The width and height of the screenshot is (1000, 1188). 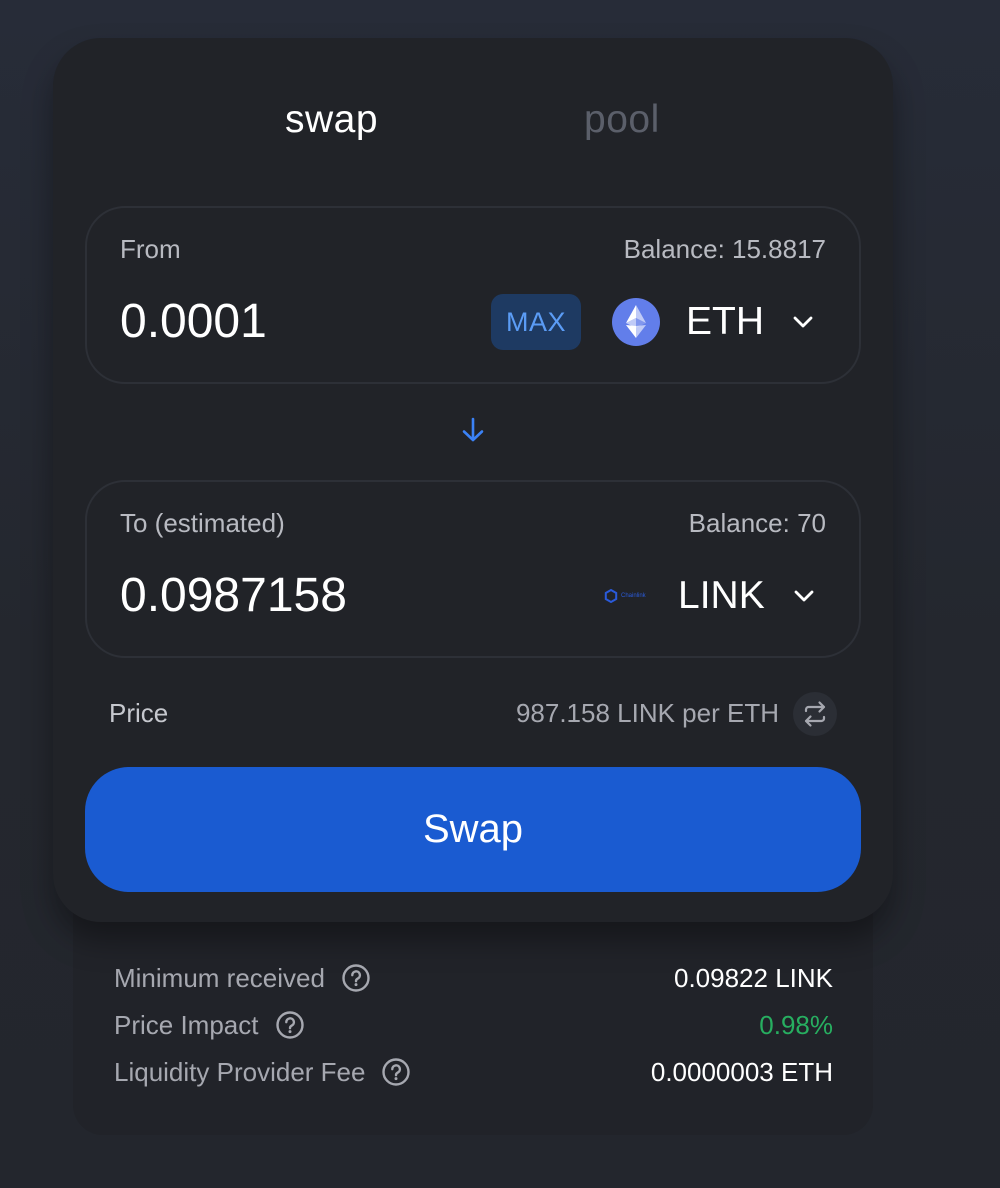 What do you see at coordinates (753, 977) in the screenshot?
I see `minimum-received-value: 0.09822 LINK` at bounding box center [753, 977].